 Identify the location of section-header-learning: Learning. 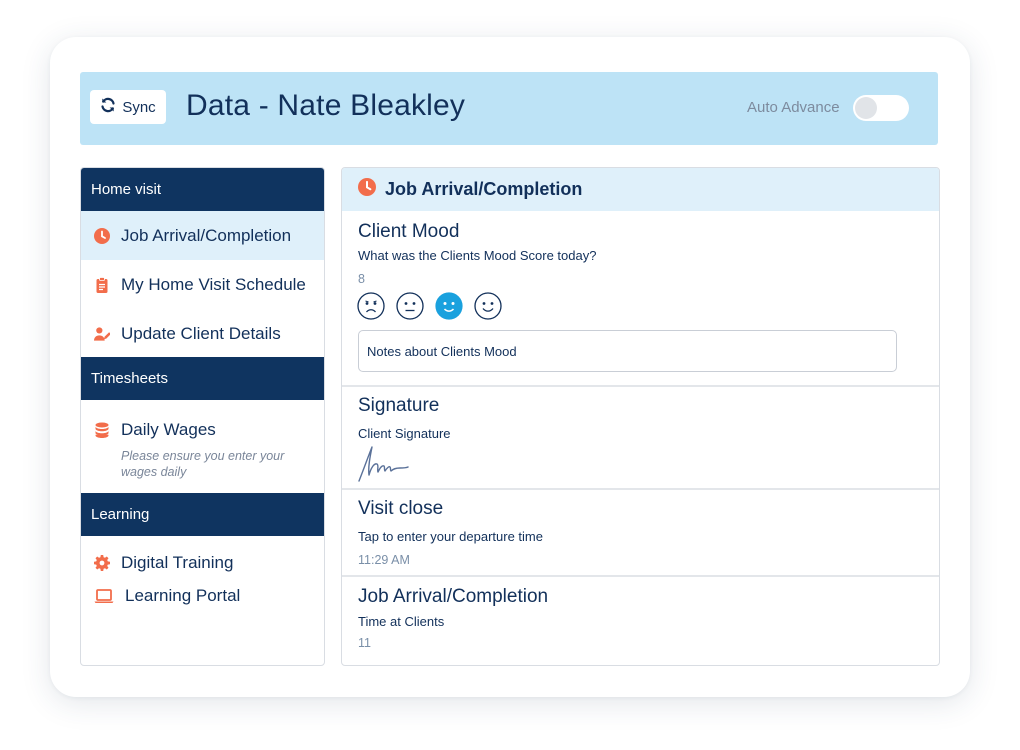
(202, 514).